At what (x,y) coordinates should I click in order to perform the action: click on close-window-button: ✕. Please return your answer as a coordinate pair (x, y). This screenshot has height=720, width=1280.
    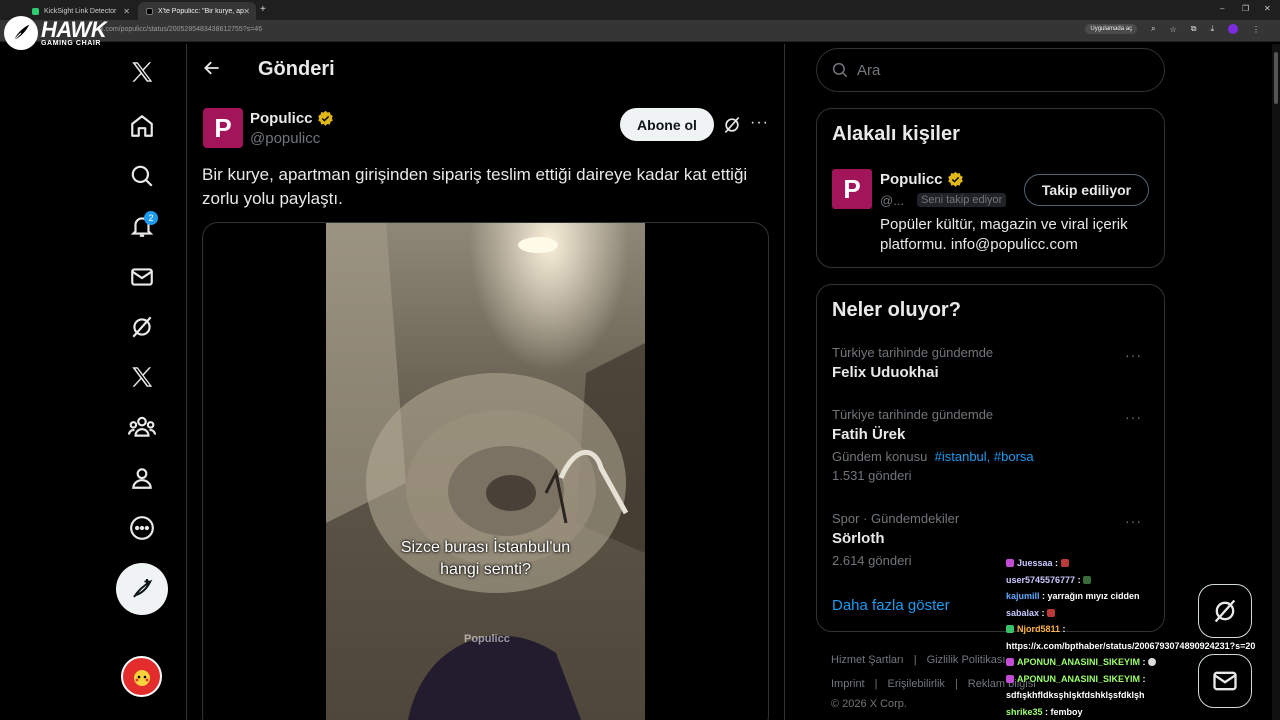
    Looking at the image, I should click on (1267, 8).